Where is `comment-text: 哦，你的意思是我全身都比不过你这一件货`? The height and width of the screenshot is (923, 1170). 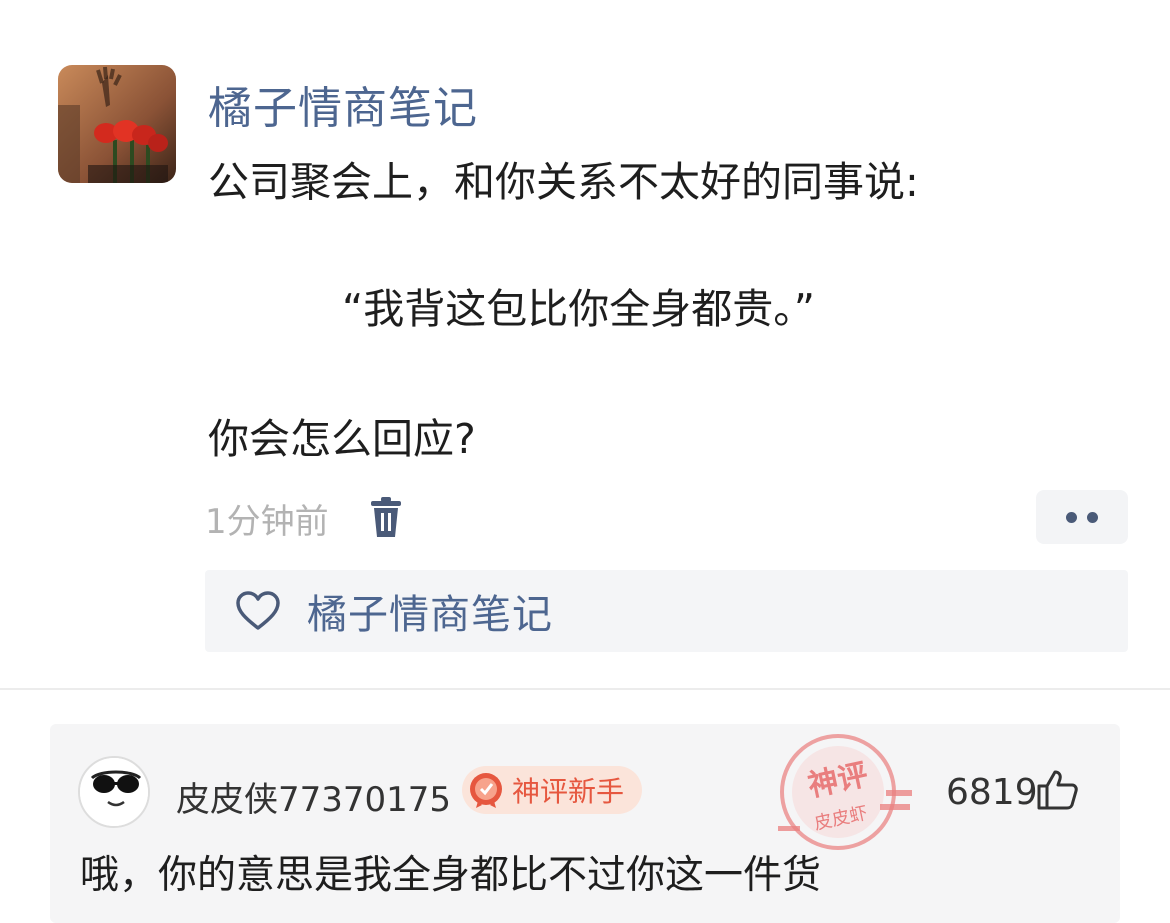 comment-text: 哦，你的意思是我全身都比不过你这一件货 is located at coordinates (451, 875).